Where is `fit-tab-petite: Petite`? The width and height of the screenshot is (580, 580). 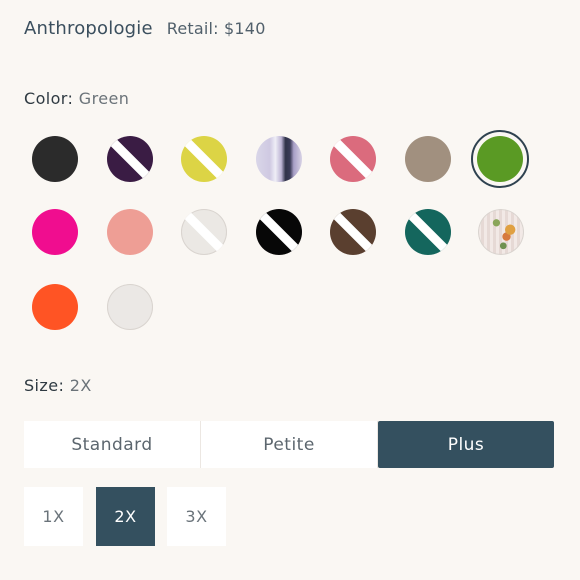
fit-tab-petite: Petite is located at coordinates (289, 444).